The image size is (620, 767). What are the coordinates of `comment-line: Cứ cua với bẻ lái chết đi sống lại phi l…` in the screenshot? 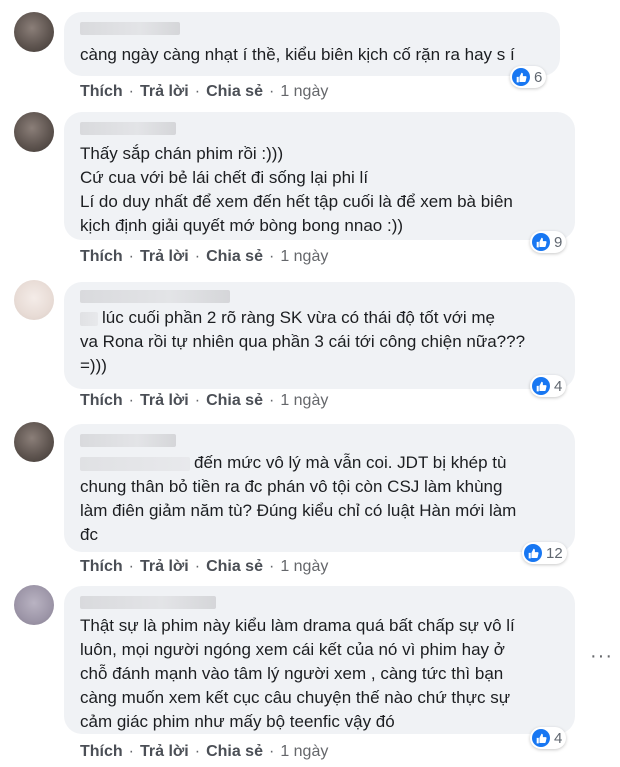 It's located at (224, 177).